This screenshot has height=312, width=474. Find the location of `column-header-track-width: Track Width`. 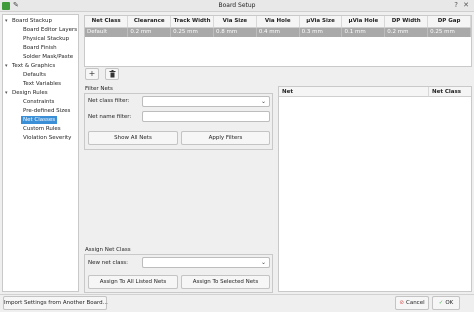

column-header-track-width: Track Width is located at coordinates (192, 22).